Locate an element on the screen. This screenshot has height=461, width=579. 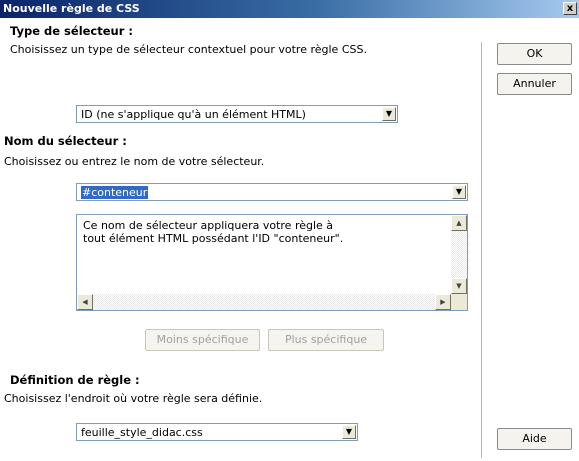
selector-name-input: #conteneur ▼ is located at coordinates (272, 192).